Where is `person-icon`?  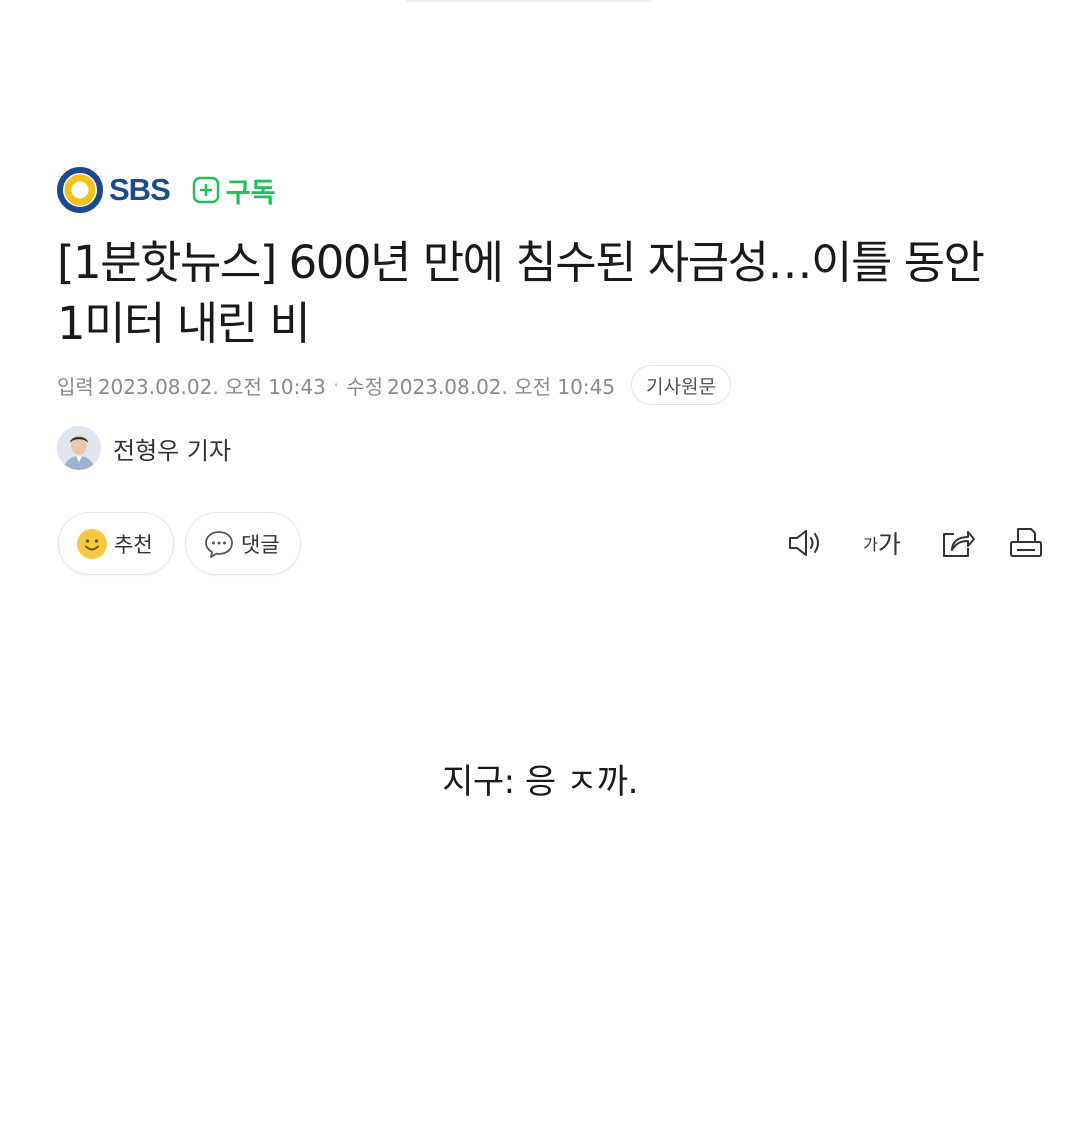 person-icon is located at coordinates (79, 448).